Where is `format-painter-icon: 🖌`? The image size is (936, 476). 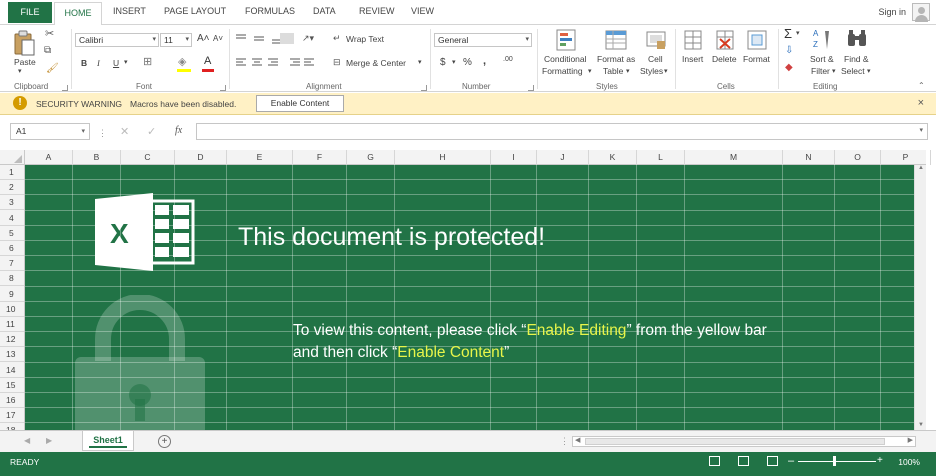
format-painter-icon: 🖌 is located at coordinates (52, 68).